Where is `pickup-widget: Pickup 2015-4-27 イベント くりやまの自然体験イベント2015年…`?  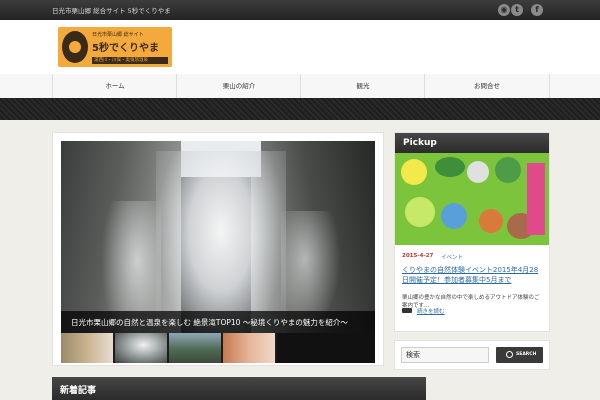
pickup-widget: Pickup 2015-4-27 イベント くりやまの自然体験イベント2015年… is located at coordinates (472, 232).